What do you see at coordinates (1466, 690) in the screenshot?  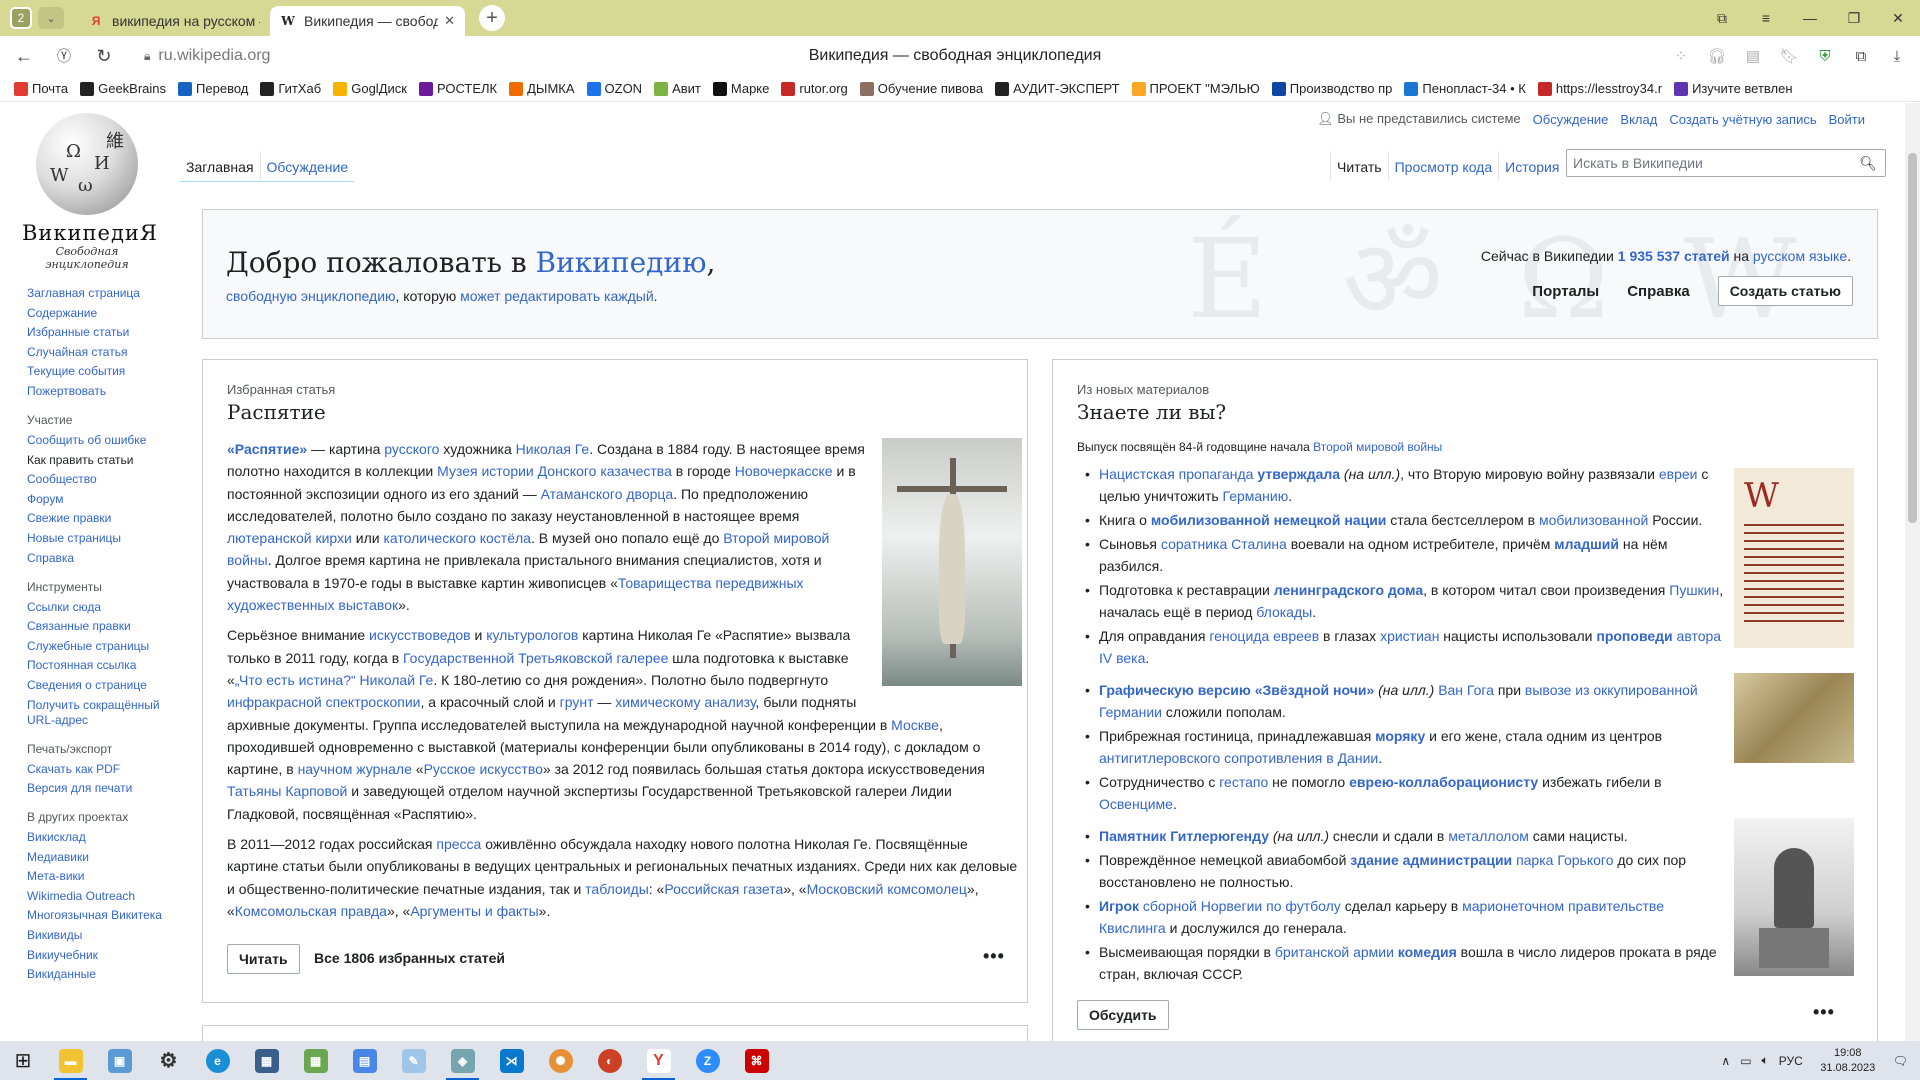 I see `inline-link: Ван Гога` at bounding box center [1466, 690].